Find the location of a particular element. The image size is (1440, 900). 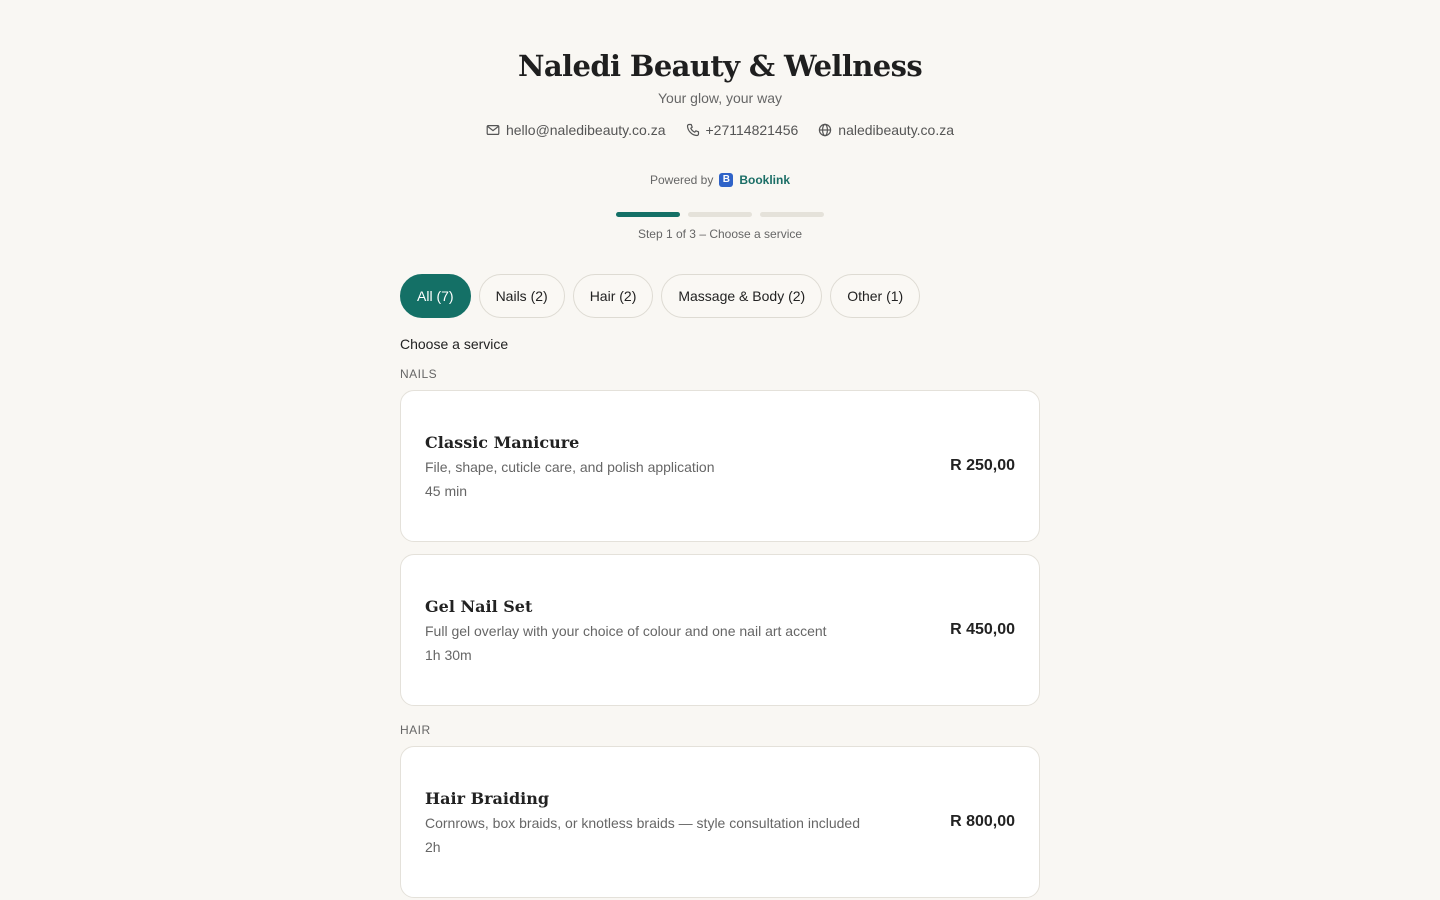

service-price: R 250,00 is located at coordinates (982, 465).